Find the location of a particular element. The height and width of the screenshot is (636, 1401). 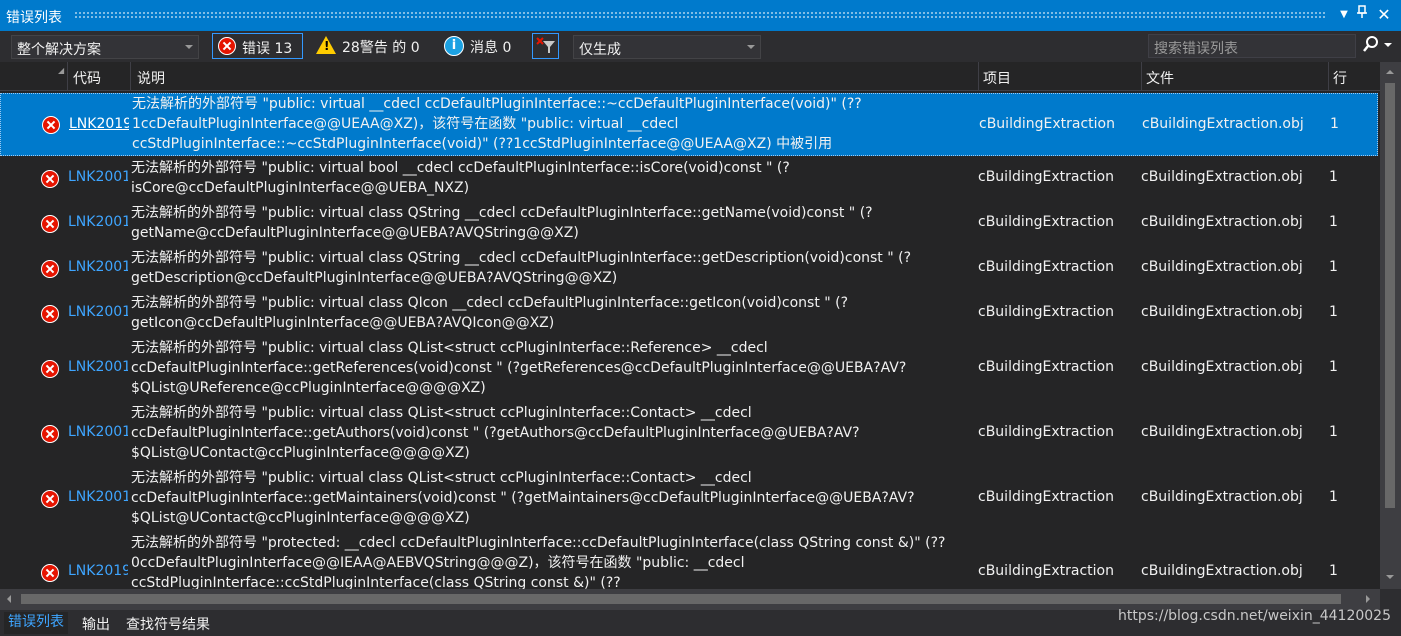

dropdown-arrow-icon: ▼ is located at coordinates (1344, 15).